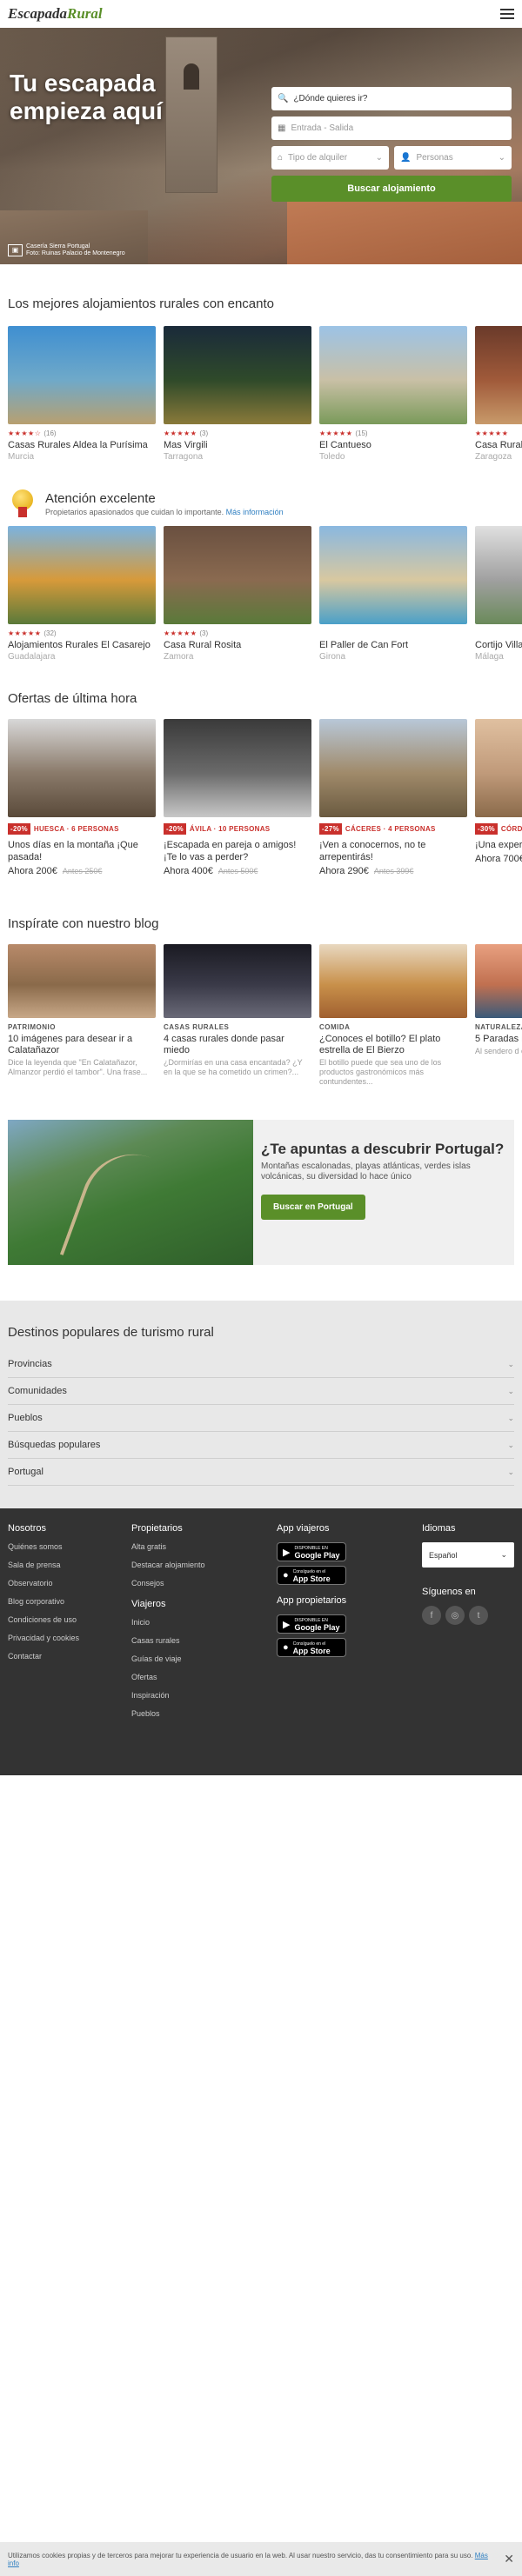 Image resolution: width=522 pixels, height=2576 pixels. I want to click on accommodation-card: ★★★★★ (3) Casa Rural Rosita Zamora, so click(237, 594).